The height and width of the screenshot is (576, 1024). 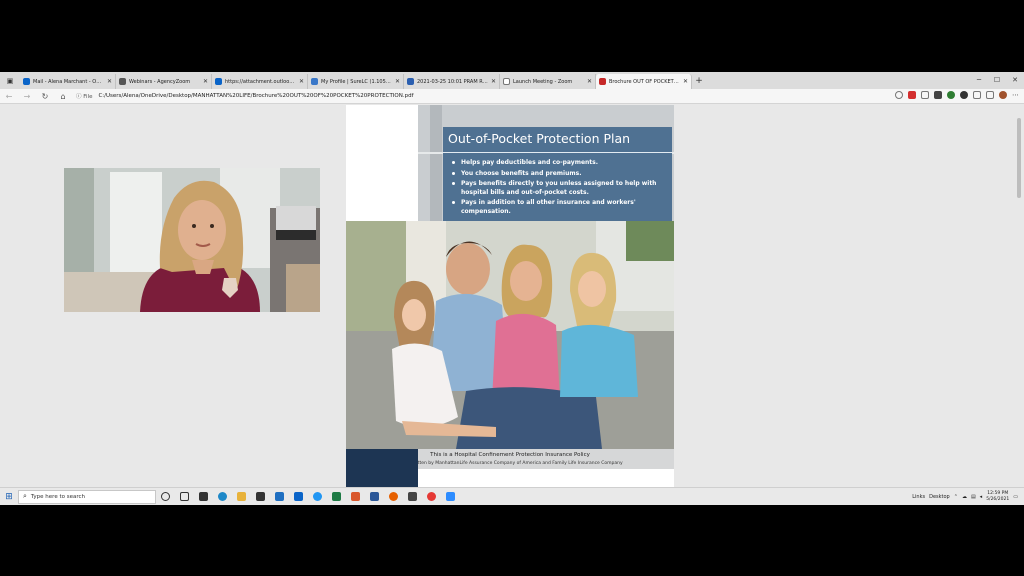 What do you see at coordinates (241, 497) in the screenshot?
I see `file-explorer-icon` at bounding box center [241, 497].